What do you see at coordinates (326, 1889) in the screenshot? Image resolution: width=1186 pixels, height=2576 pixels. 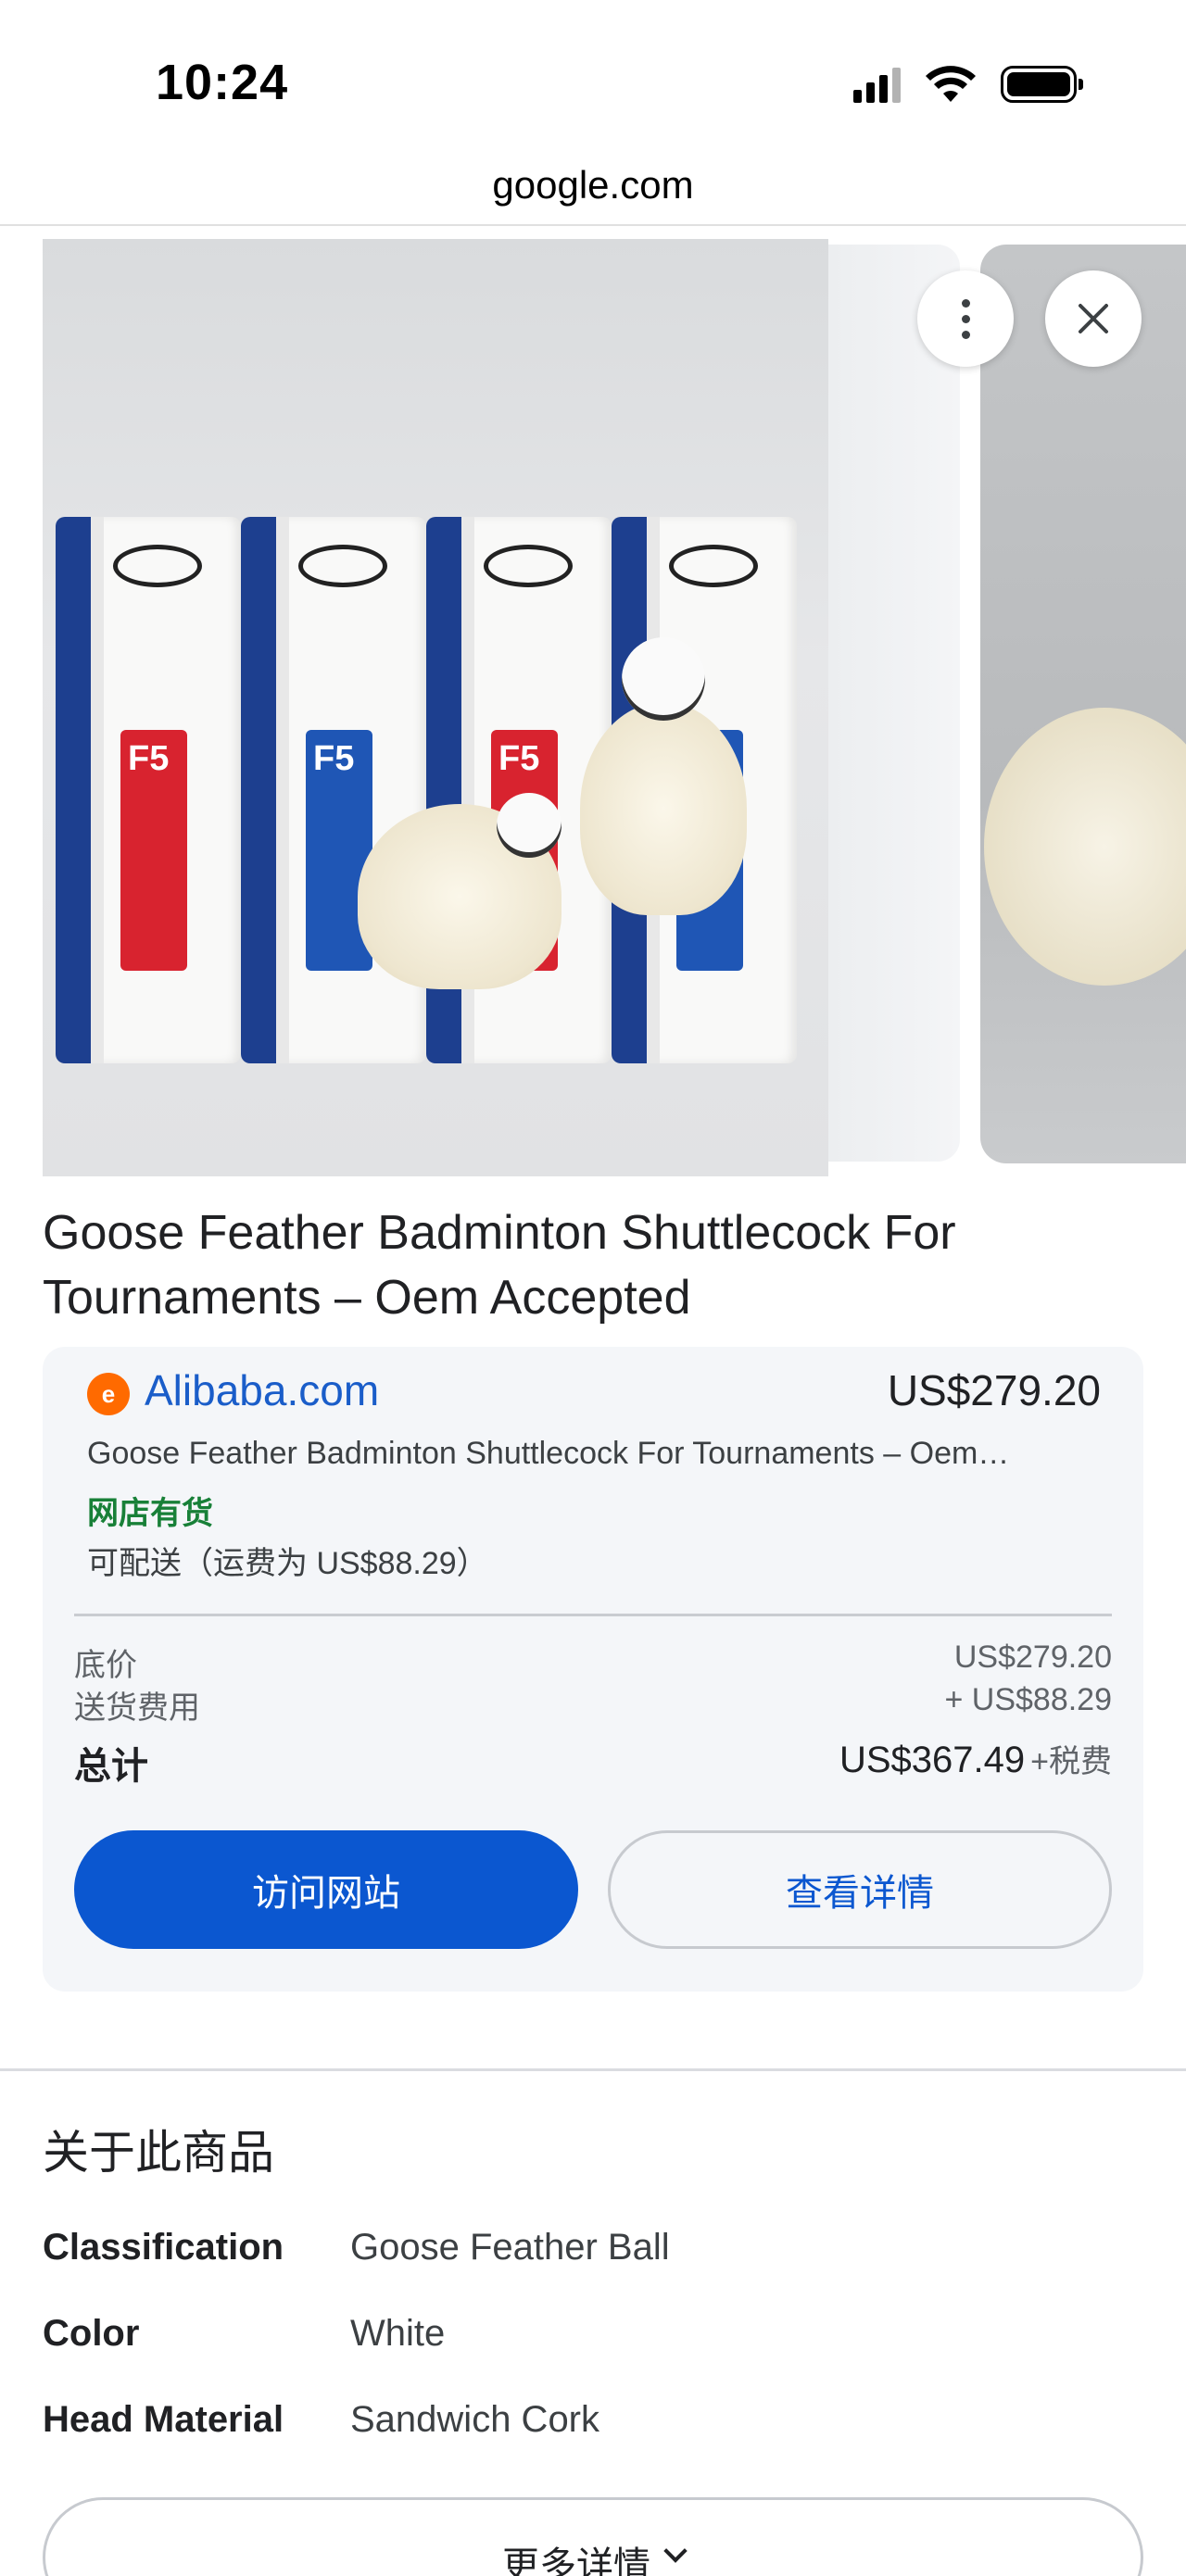 I see `visit-site-button: 访问网站` at bounding box center [326, 1889].